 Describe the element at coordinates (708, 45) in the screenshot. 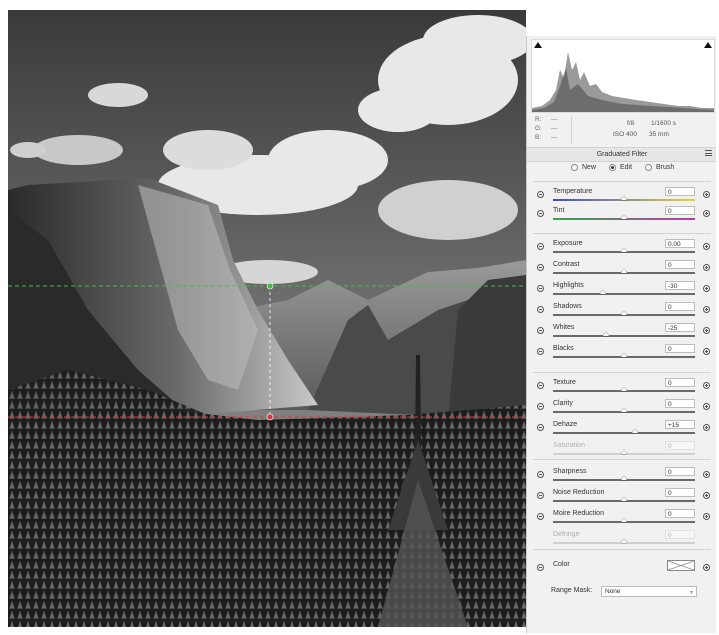

I see `highlight-clipping-icon` at that location.